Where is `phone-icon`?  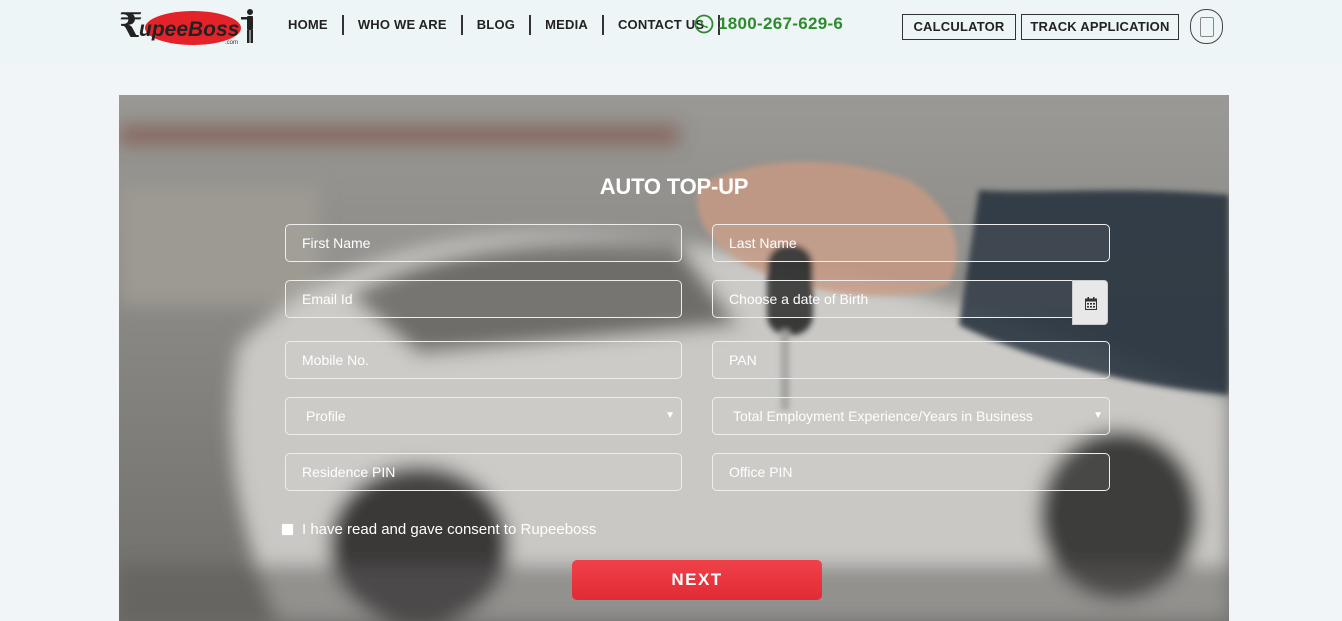
phone-icon is located at coordinates (704, 24).